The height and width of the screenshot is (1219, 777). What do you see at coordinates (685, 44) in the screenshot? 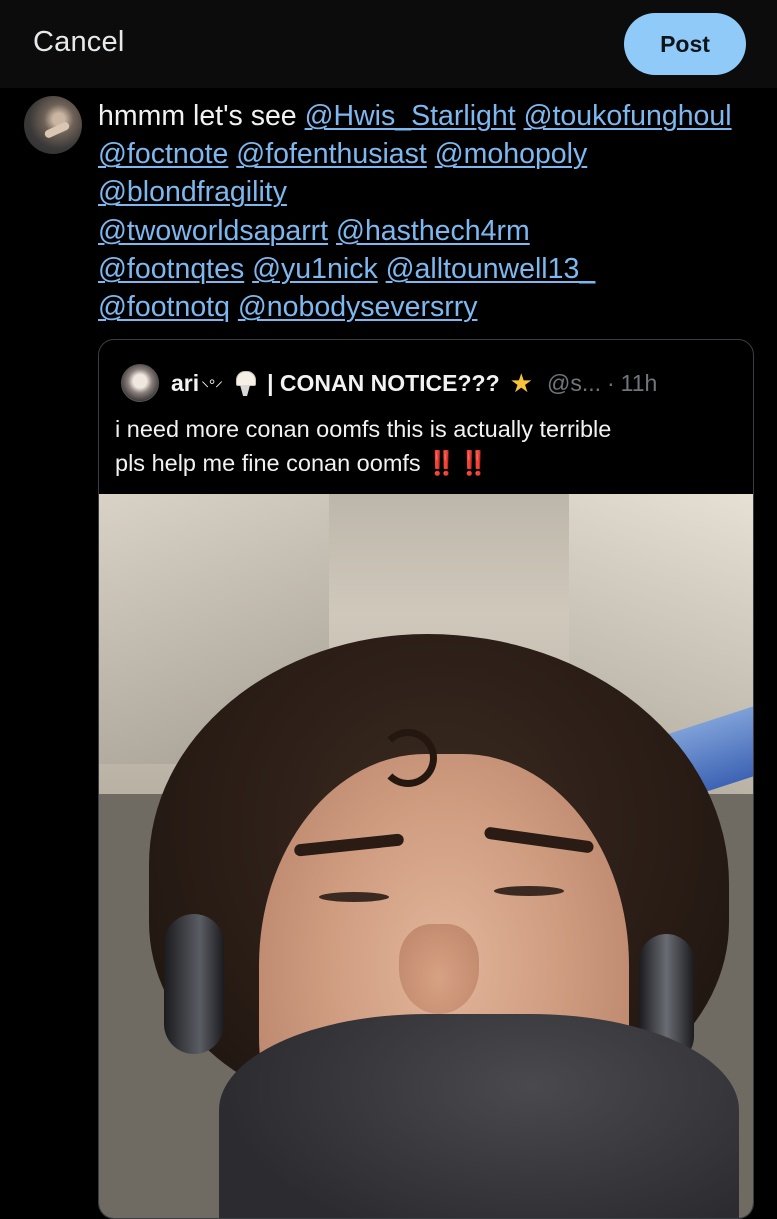
I see `post-button: Post` at bounding box center [685, 44].